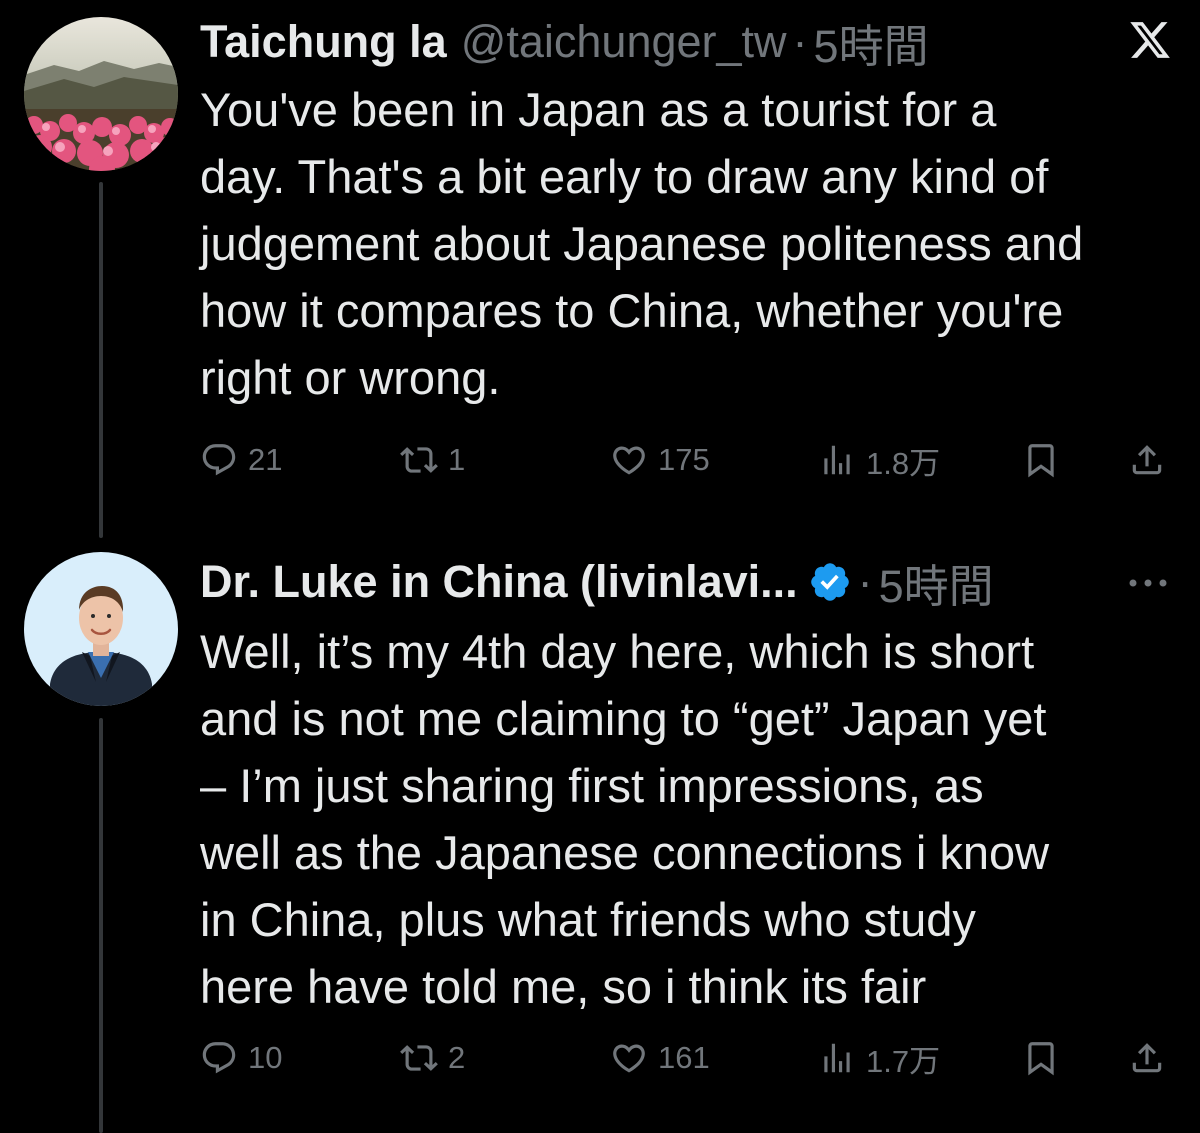 This screenshot has height=1133, width=1200. Describe the element at coordinates (323, 42) in the screenshot. I see `display-name: Taichung la` at that location.